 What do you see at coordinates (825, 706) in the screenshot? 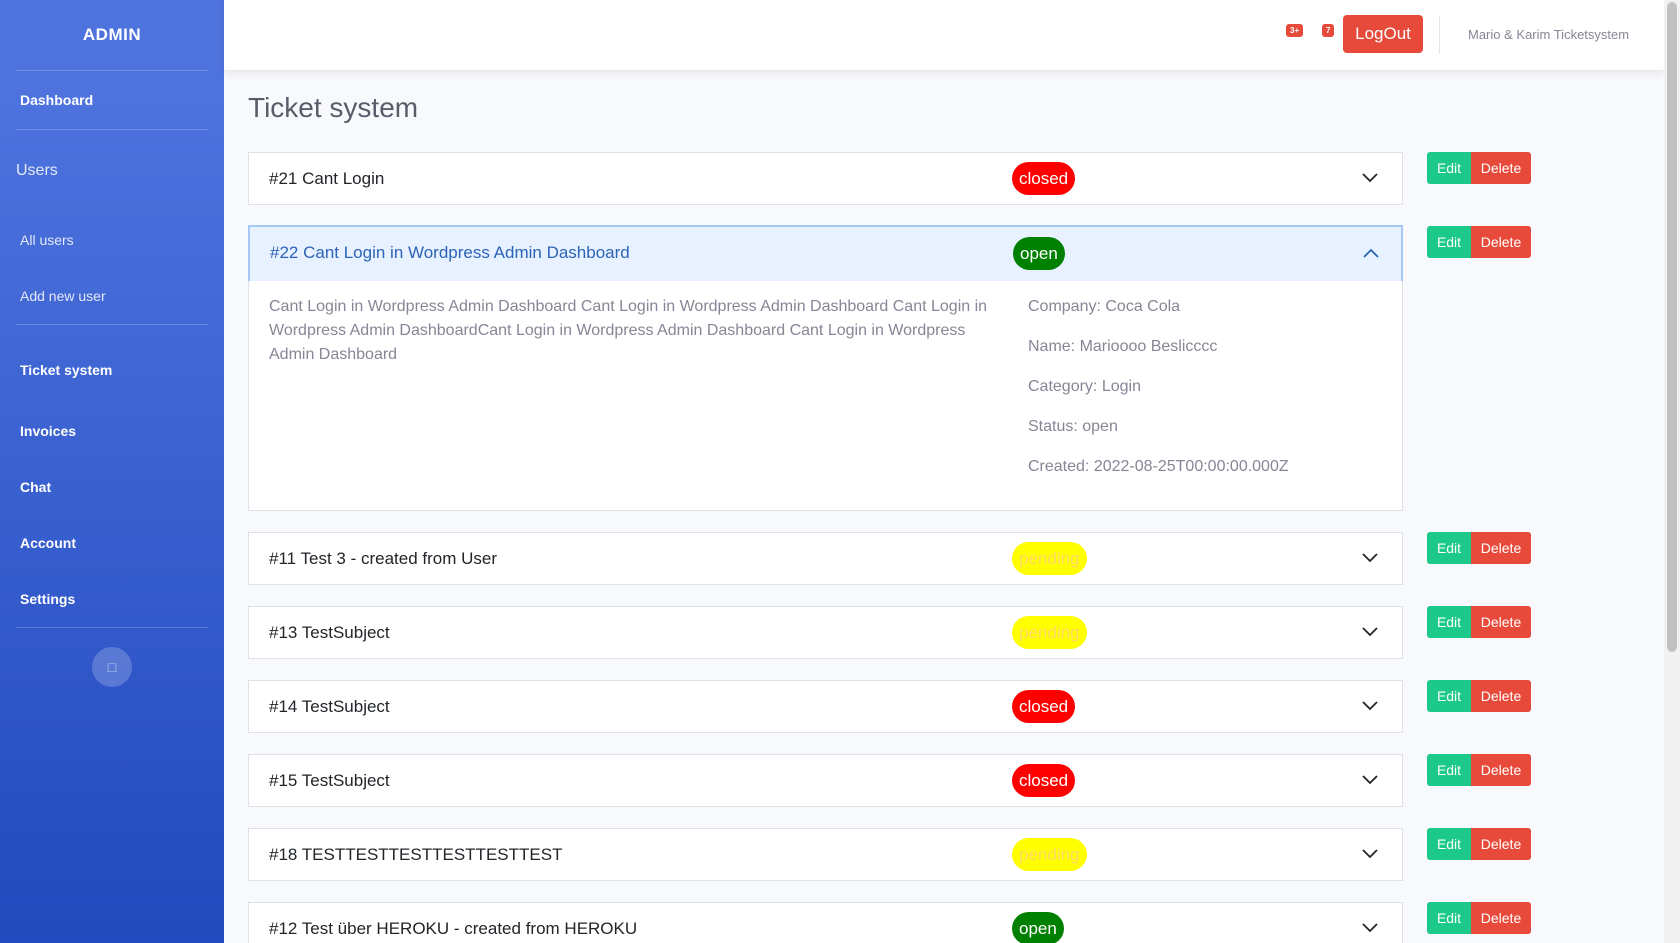
I see `ticket-accordion-item: #14 TestSubject closed` at bounding box center [825, 706].